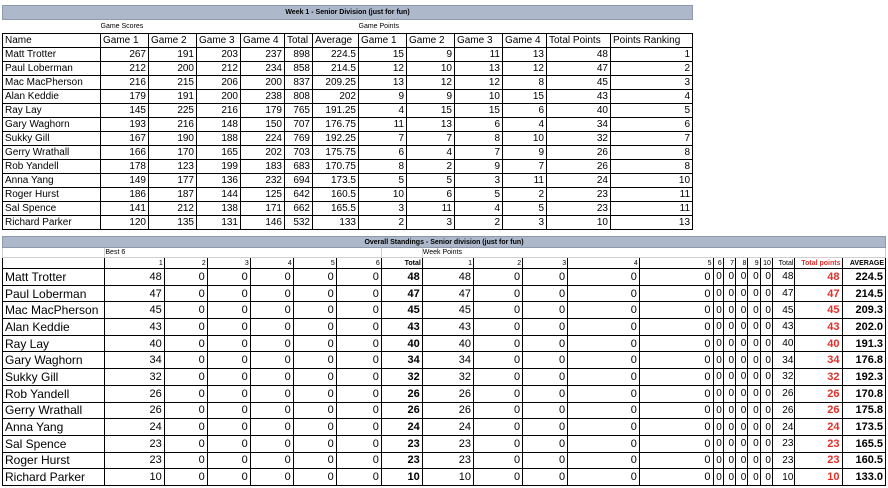 This screenshot has width=888, height=488. Describe the element at coordinates (864, 343) in the screenshot. I see `points-cell: 191.3` at that location.